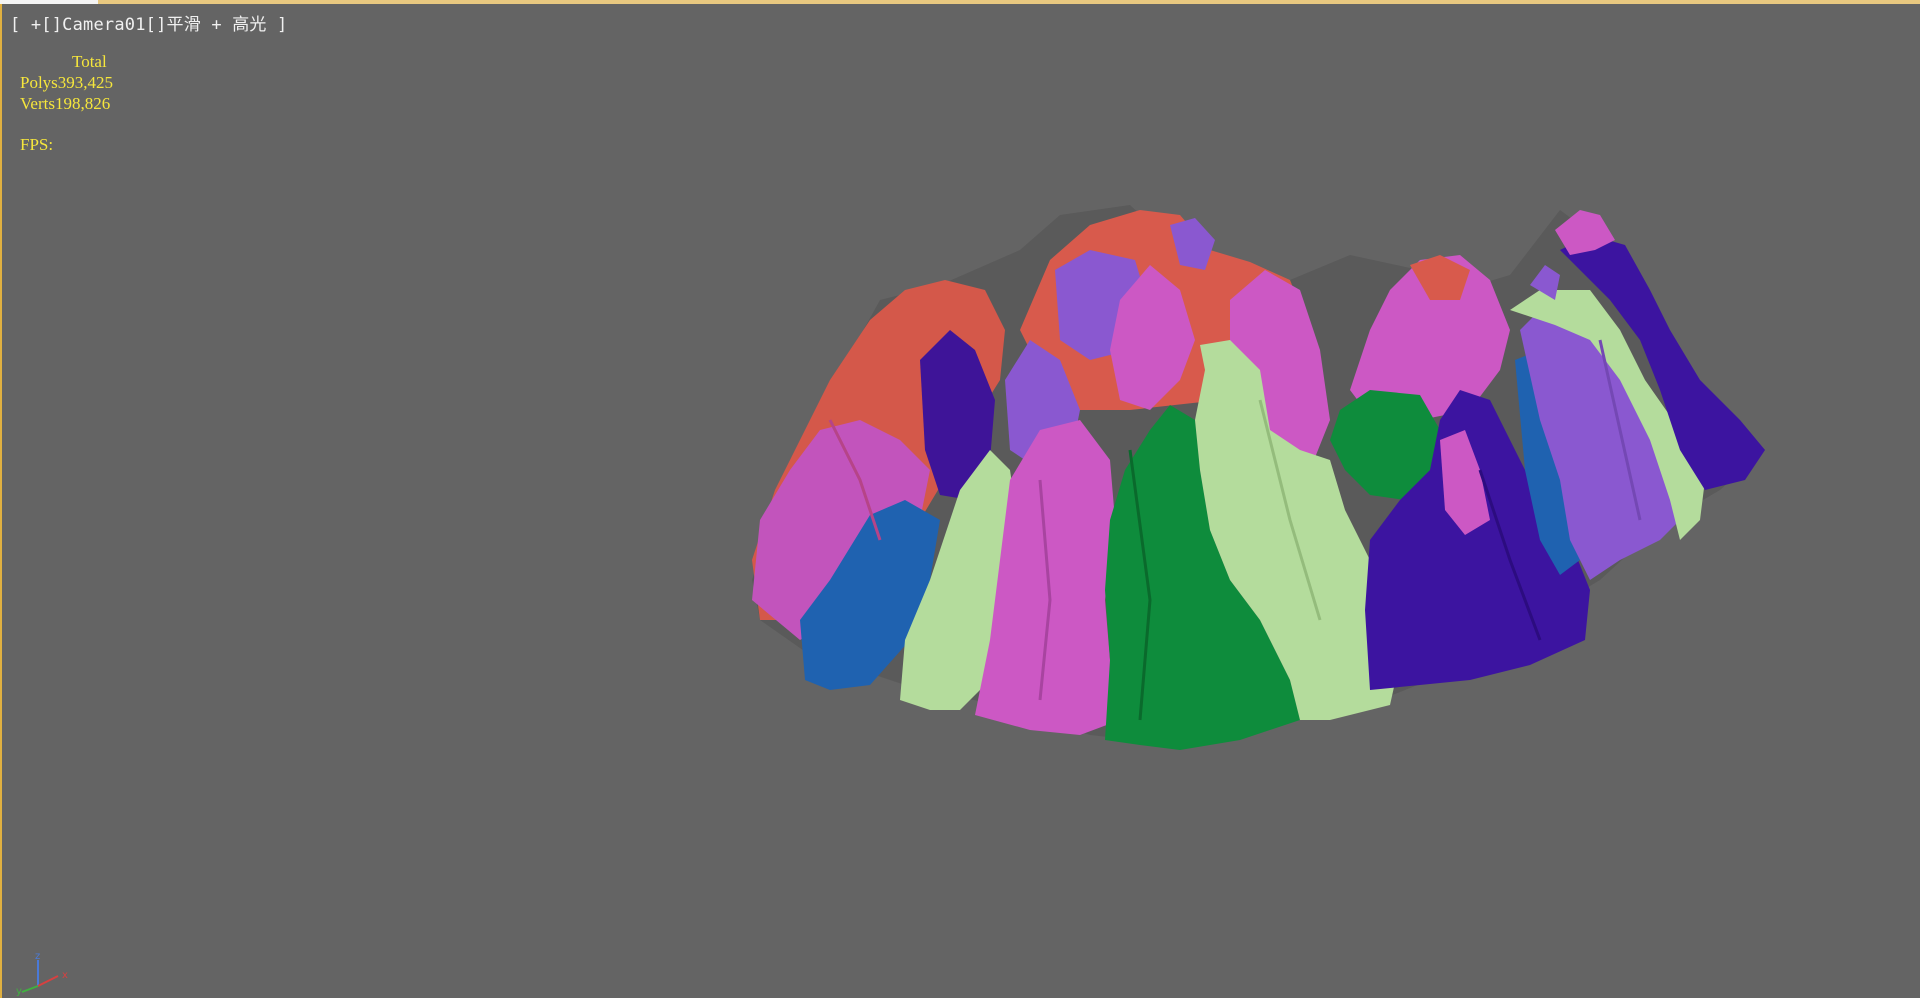  I want to click on polys-value: 393,425, so click(85, 82).